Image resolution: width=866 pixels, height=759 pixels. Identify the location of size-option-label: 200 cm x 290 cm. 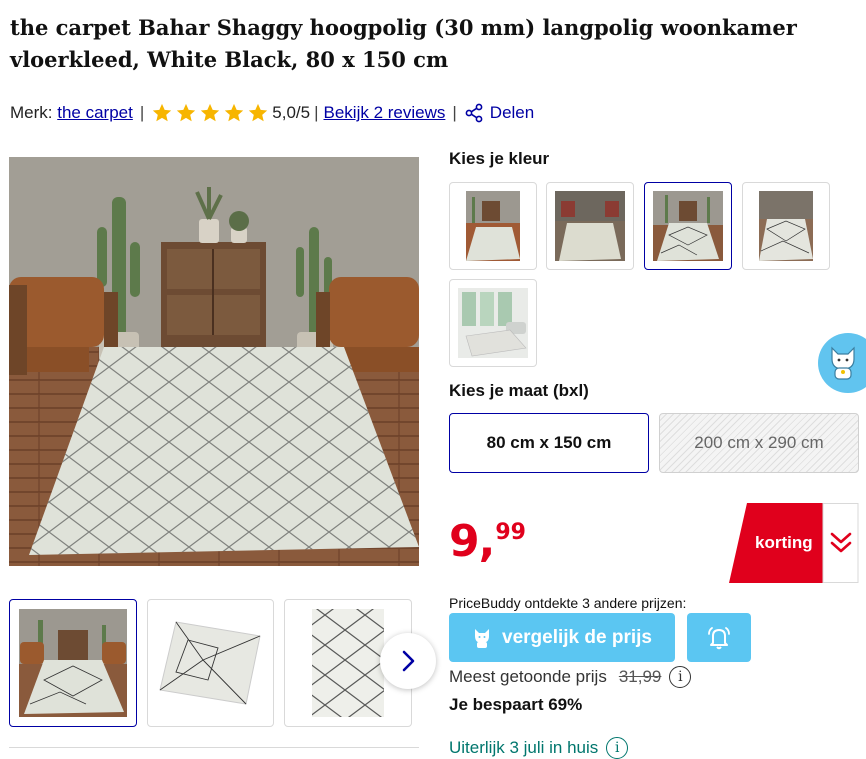
(759, 442).